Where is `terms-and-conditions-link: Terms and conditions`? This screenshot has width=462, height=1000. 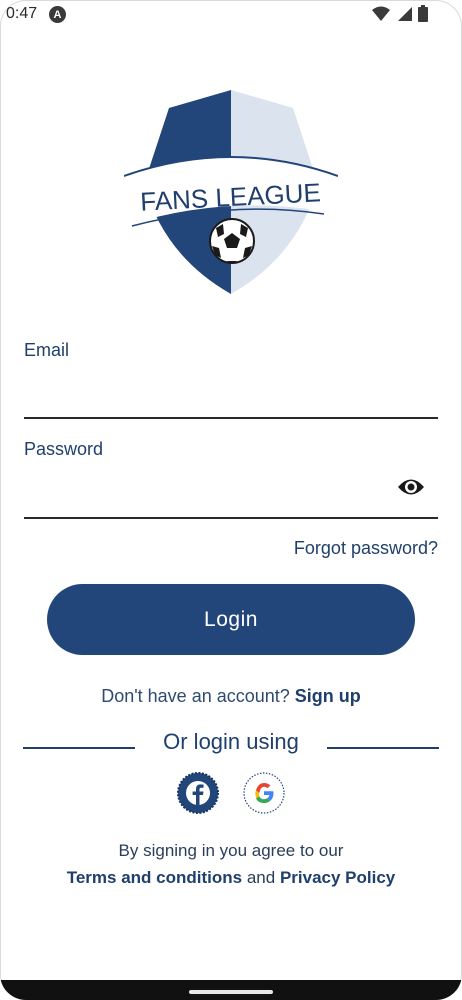
terms-and-conditions-link: Terms and conditions is located at coordinates (154, 877).